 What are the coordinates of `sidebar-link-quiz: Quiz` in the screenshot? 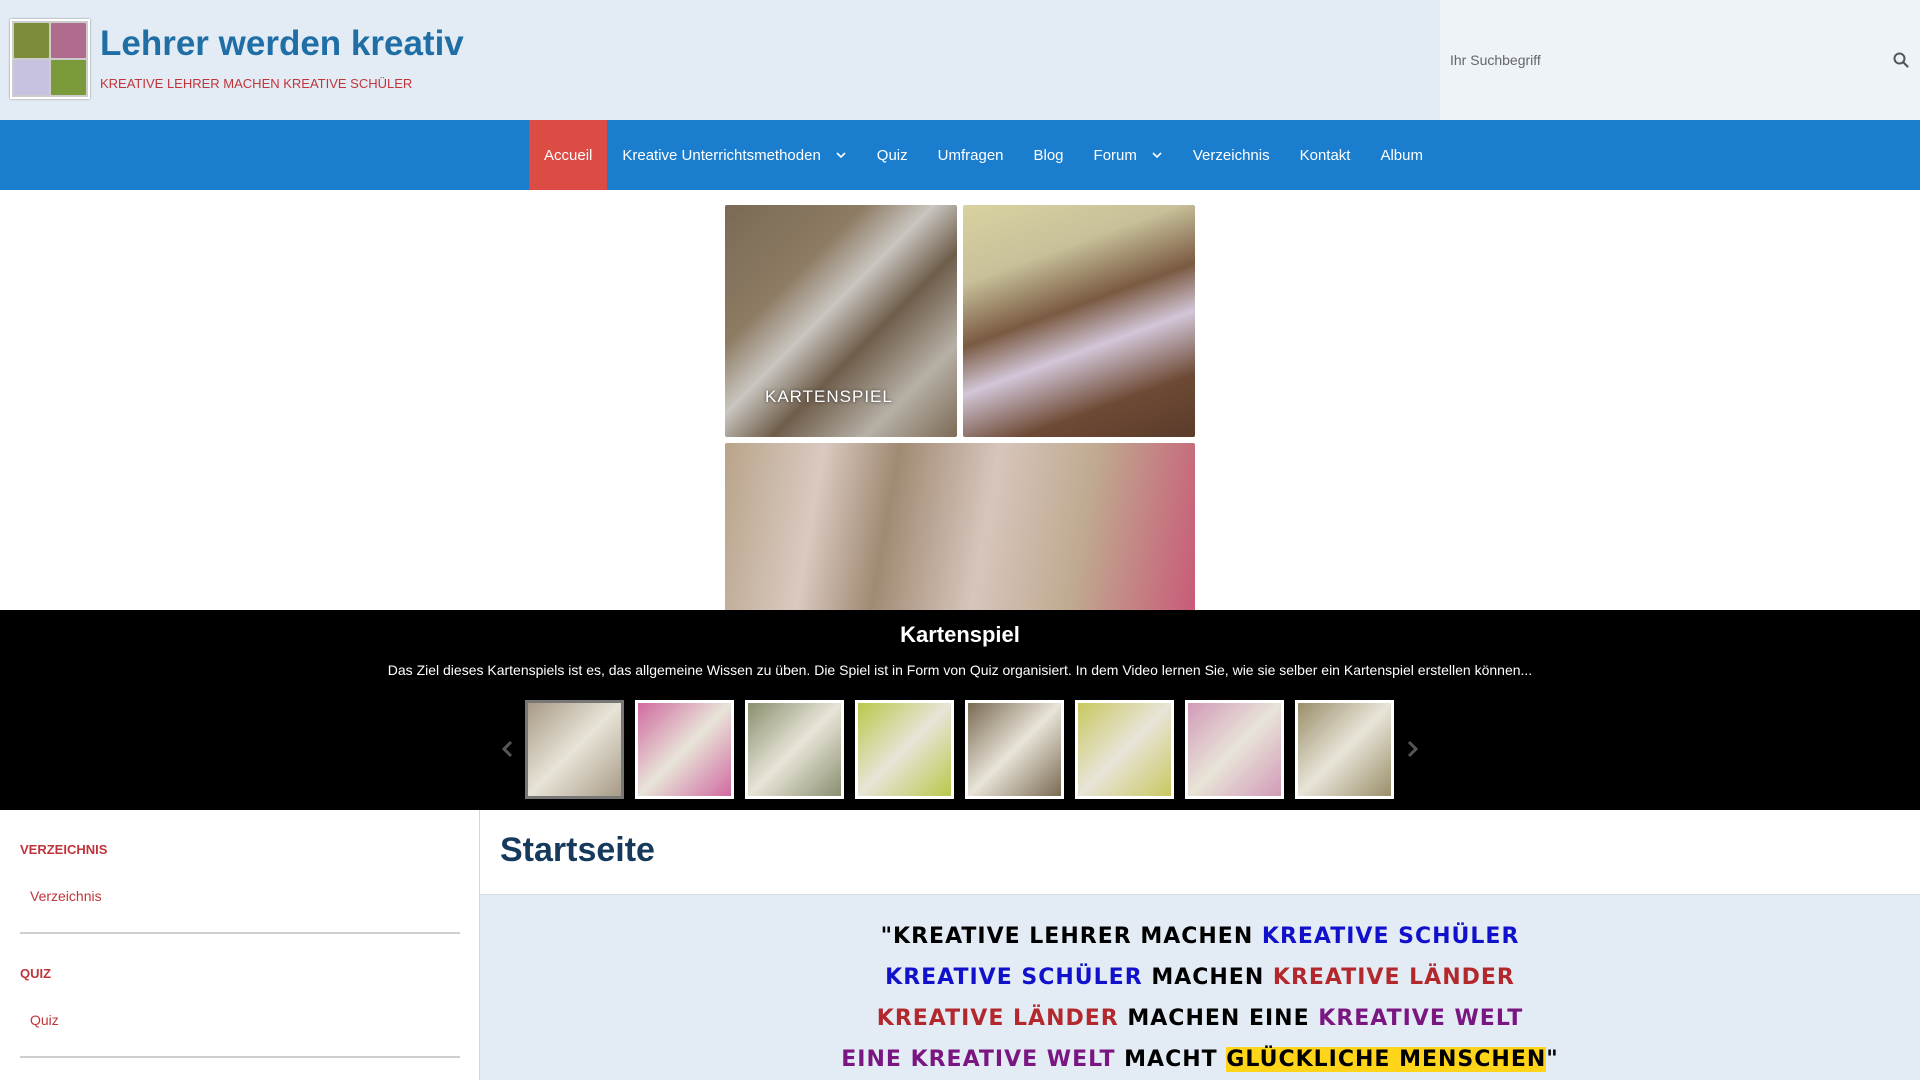 It's located at (44, 1020).